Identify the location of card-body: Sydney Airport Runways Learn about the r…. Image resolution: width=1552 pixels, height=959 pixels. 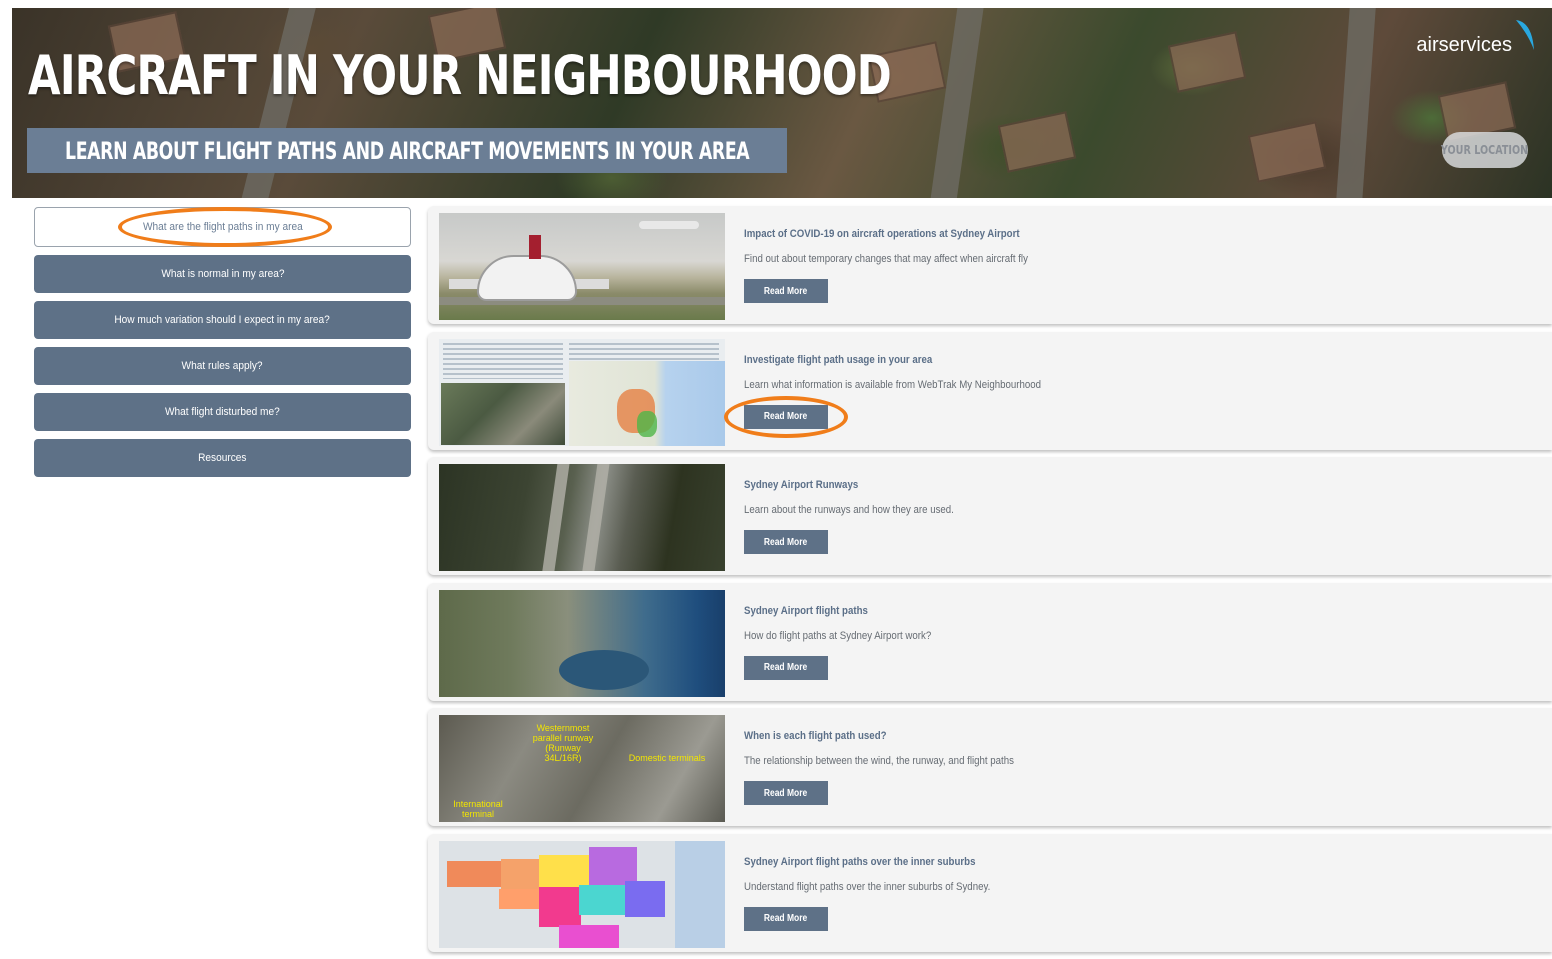
(863, 516).